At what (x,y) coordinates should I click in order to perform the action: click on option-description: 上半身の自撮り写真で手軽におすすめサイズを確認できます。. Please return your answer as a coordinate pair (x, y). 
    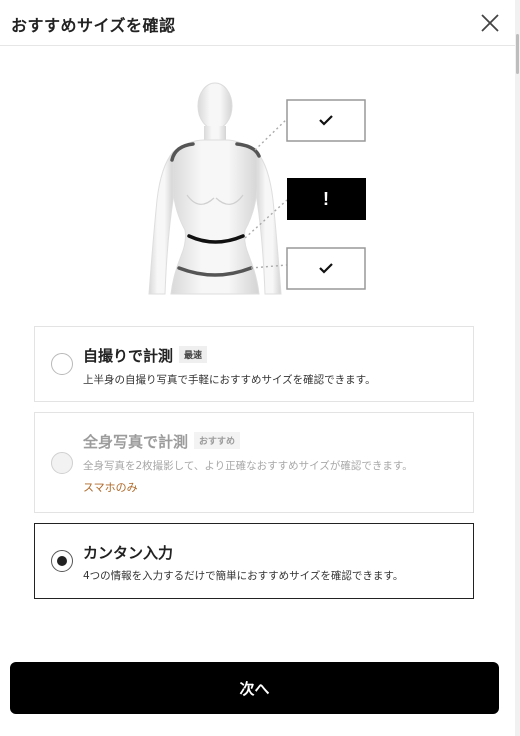
    Looking at the image, I should click on (229, 380).